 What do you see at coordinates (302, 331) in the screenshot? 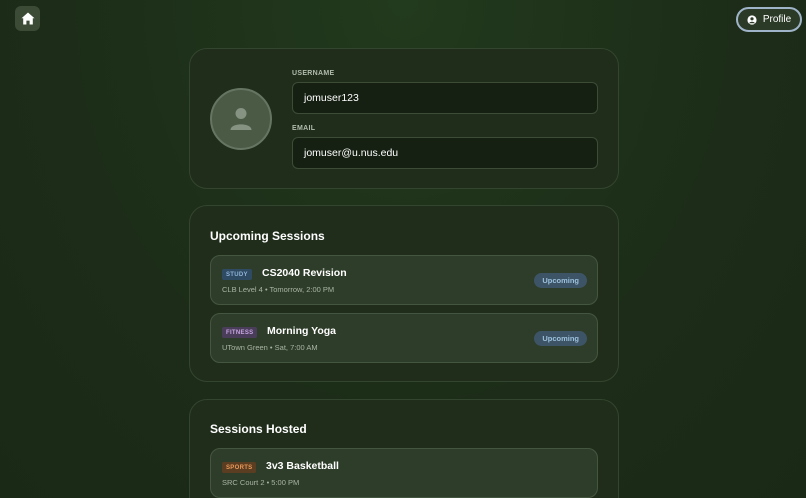
I see `session-title: Morning Yoga` at bounding box center [302, 331].